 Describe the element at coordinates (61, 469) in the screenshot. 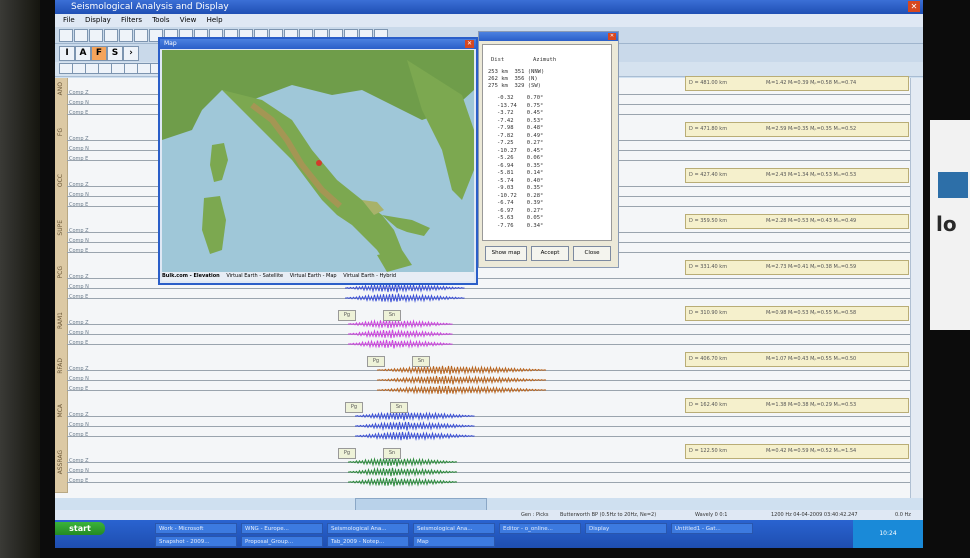

I see `station-label: ASSRAG` at that location.